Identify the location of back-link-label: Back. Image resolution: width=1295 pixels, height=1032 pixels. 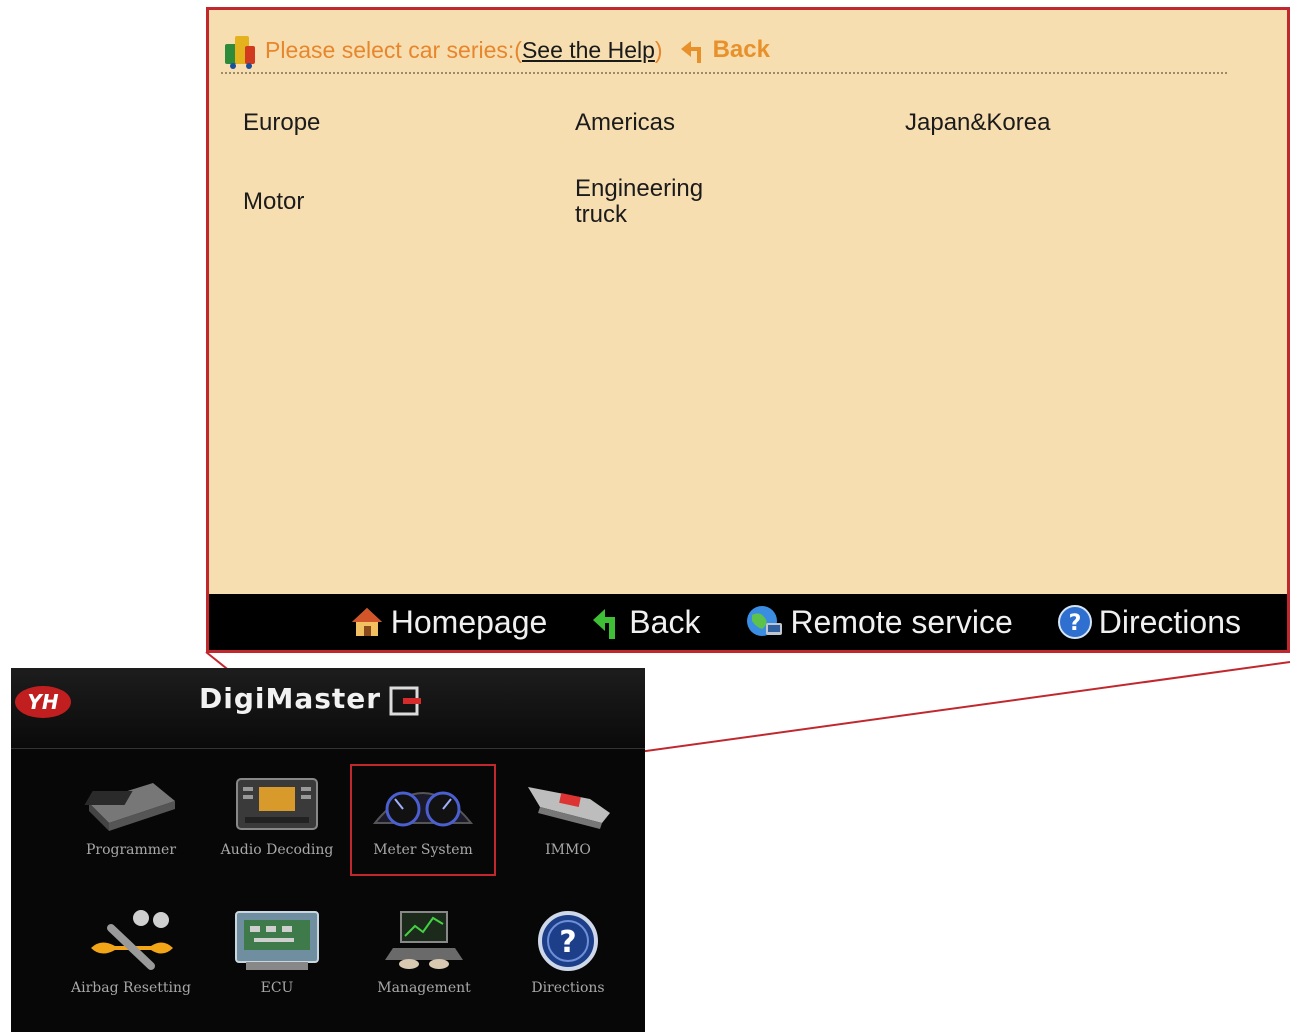
(741, 49).